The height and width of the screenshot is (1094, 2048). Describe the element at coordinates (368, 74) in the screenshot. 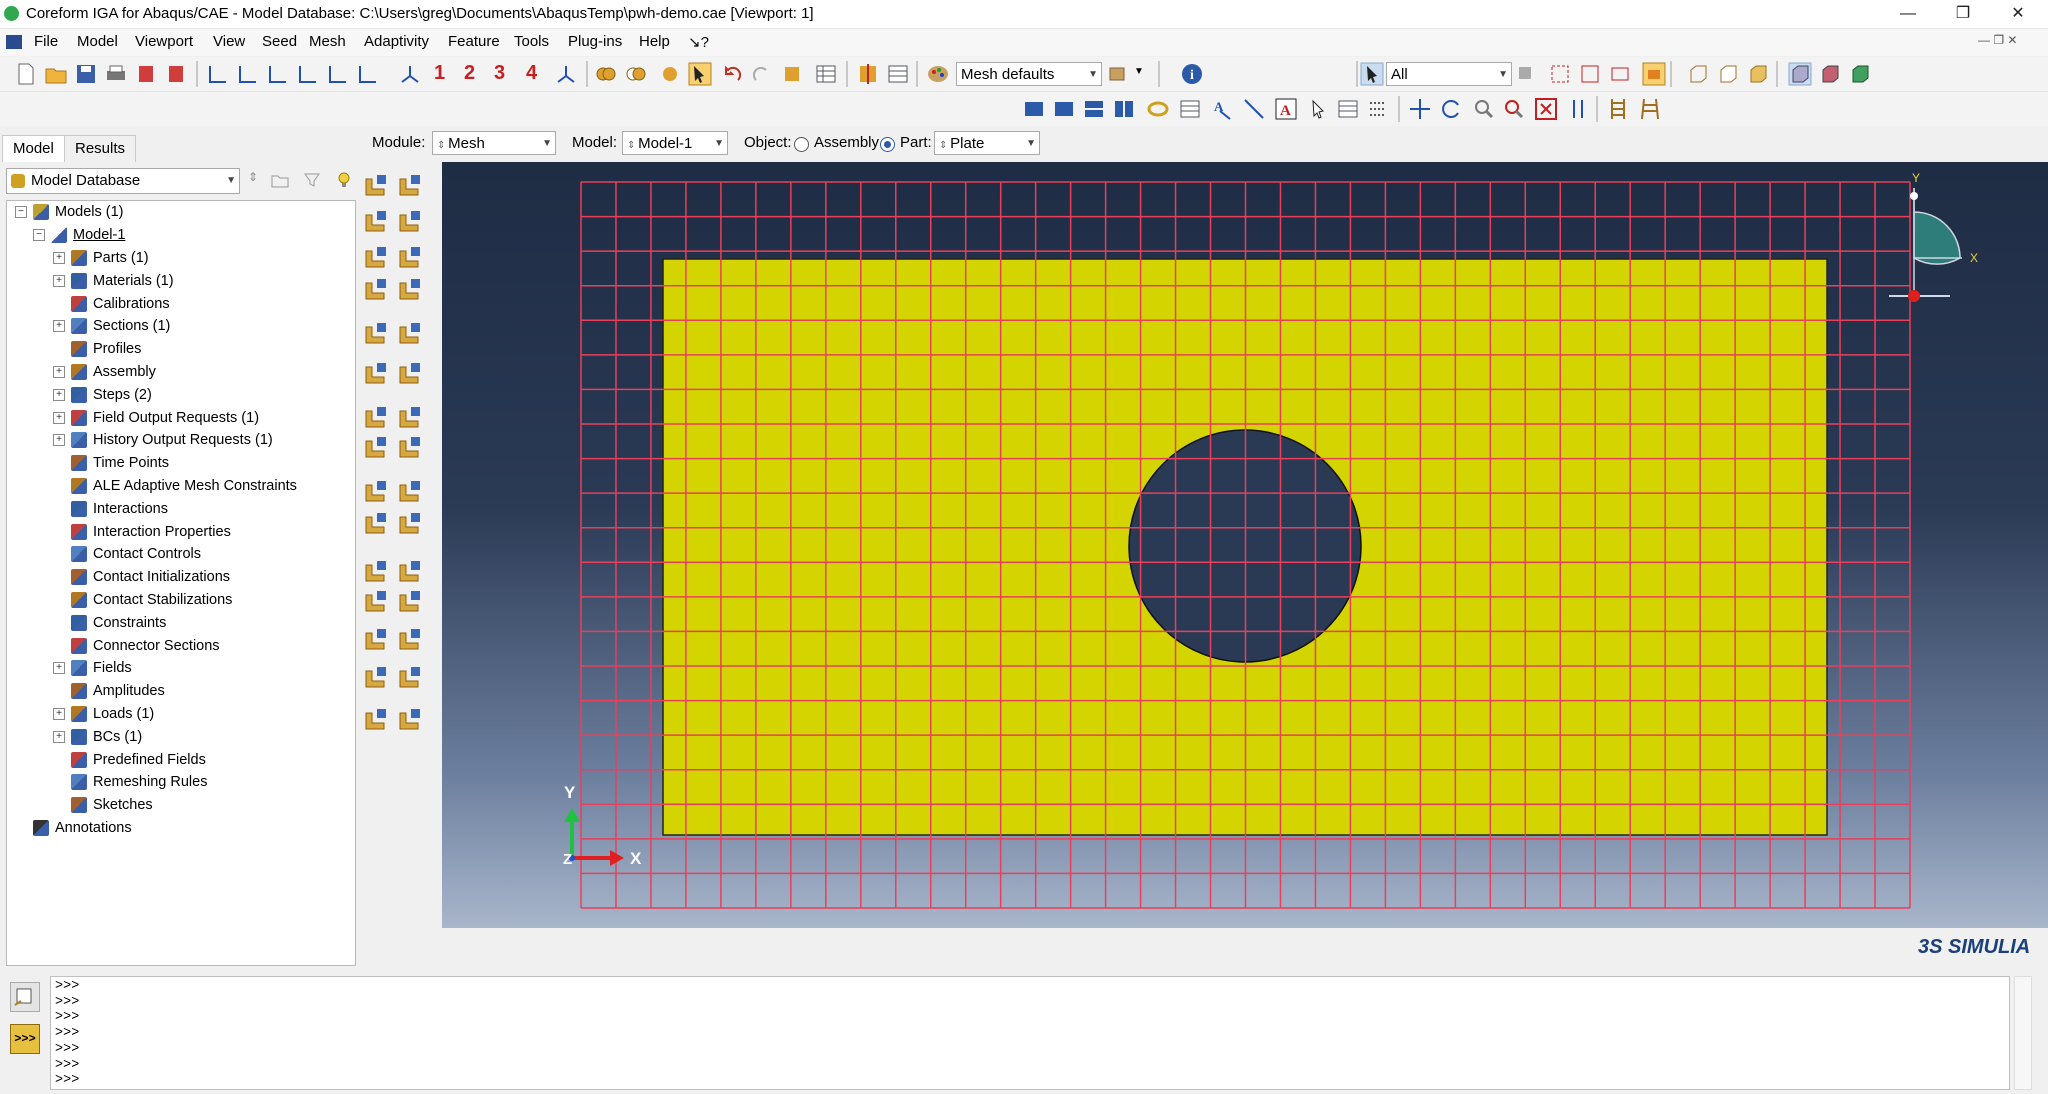

I see `view-zy-icon` at that location.